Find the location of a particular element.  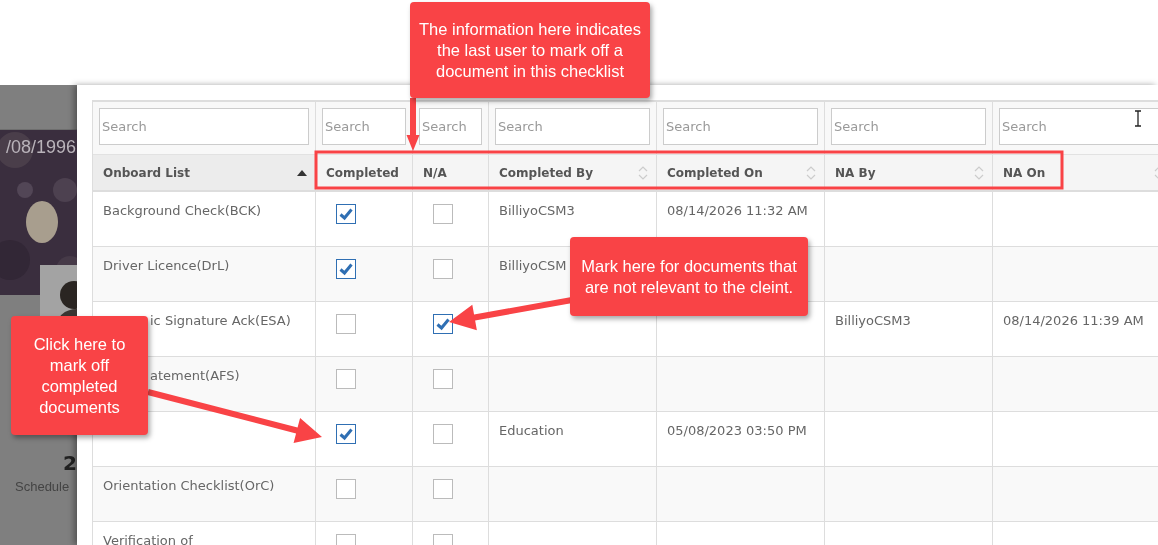

text-cursor-icon is located at coordinates (1138, 118).